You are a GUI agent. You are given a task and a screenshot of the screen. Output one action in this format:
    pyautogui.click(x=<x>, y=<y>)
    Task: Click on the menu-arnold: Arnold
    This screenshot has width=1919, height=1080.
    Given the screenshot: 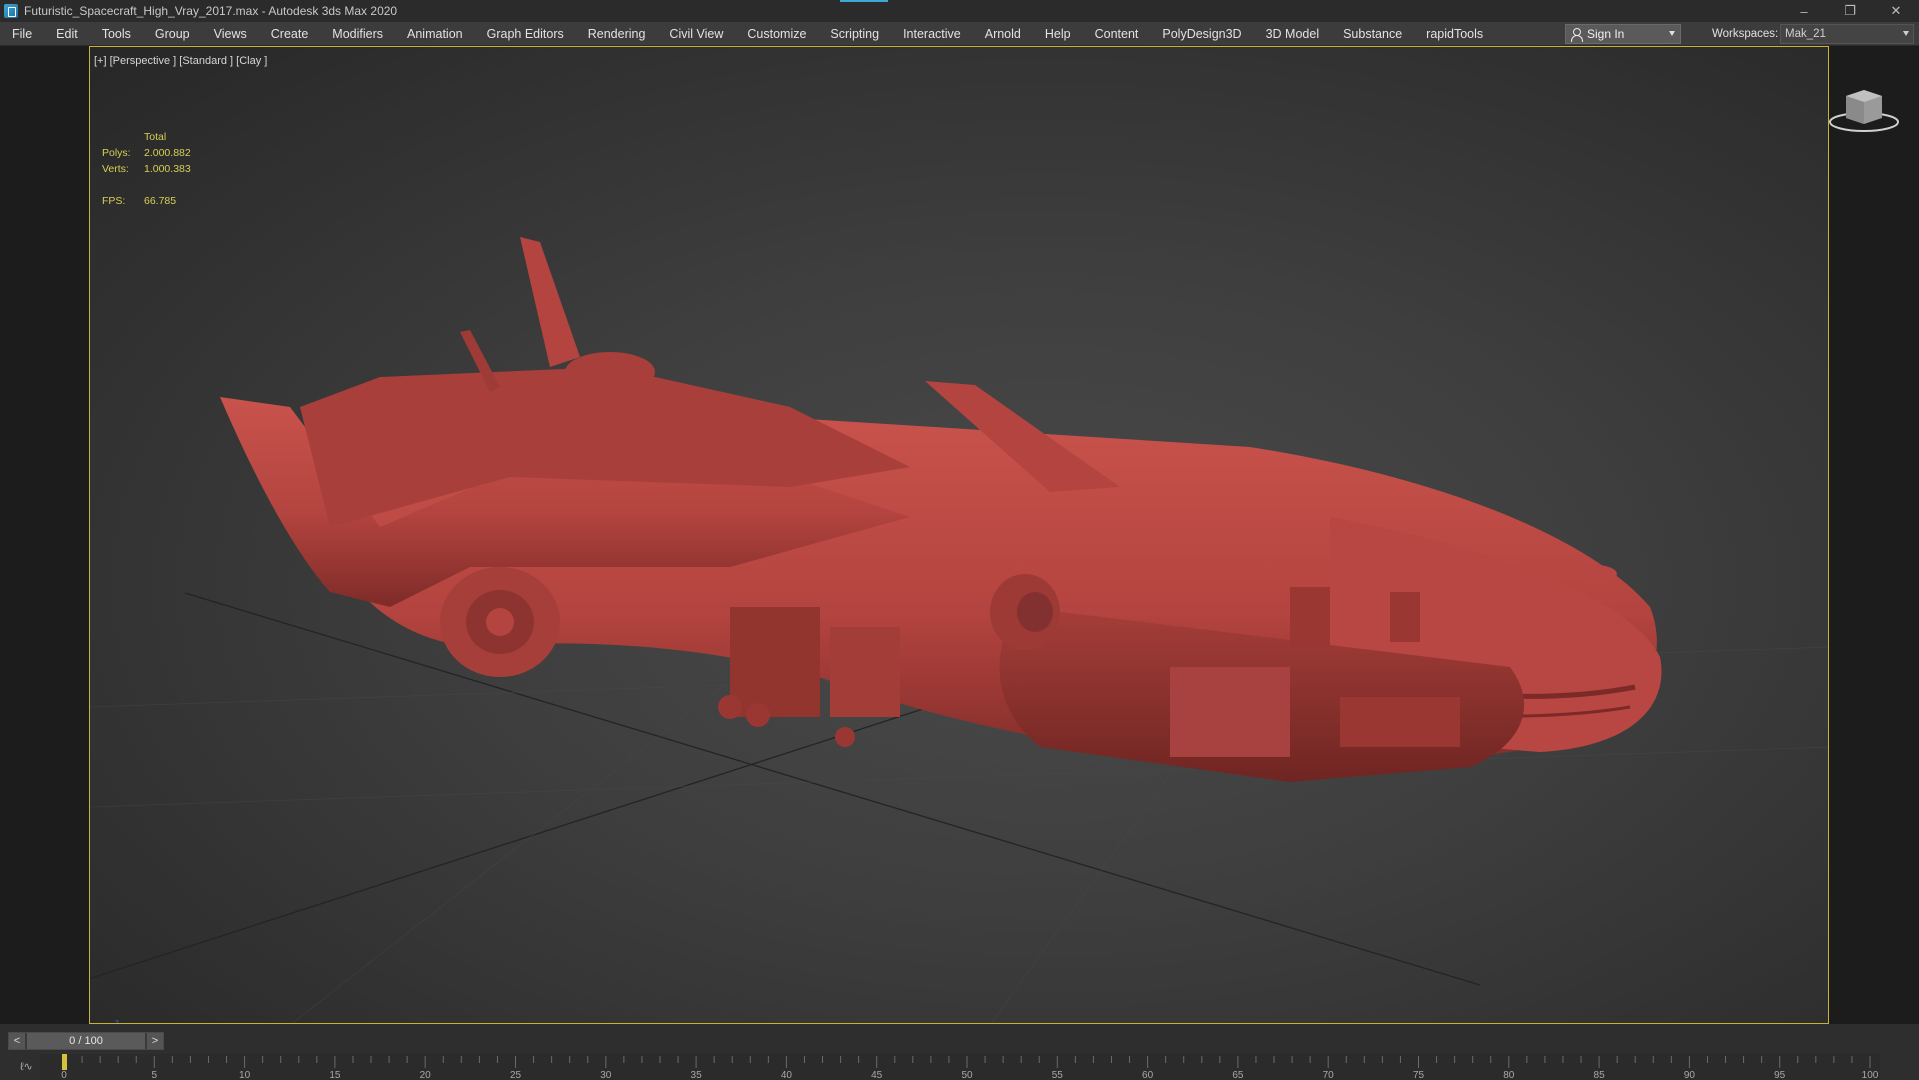 What is the action you would take?
    pyautogui.click(x=1003, y=34)
    